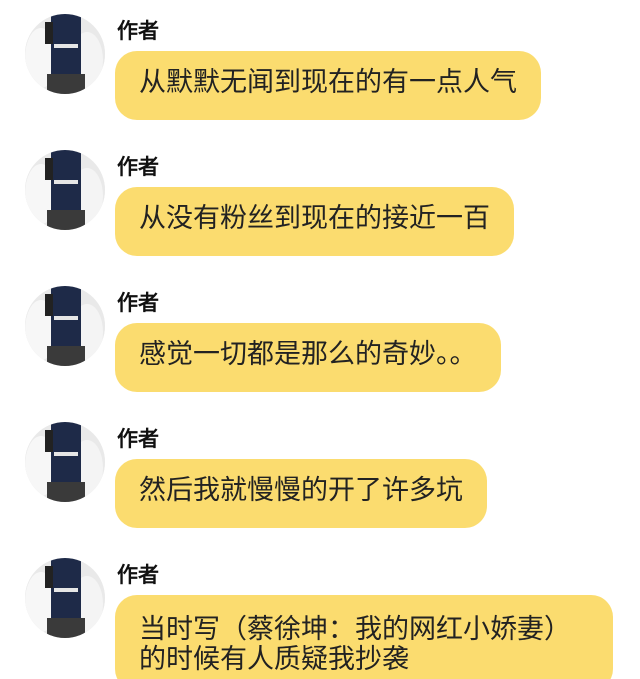 Image resolution: width=640 pixels, height=679 pixels. Describe the element at coordinates (328, 85) in the screenshot. I see `message-bubble: 从默默无闻到现在的有一点人气` at that location.